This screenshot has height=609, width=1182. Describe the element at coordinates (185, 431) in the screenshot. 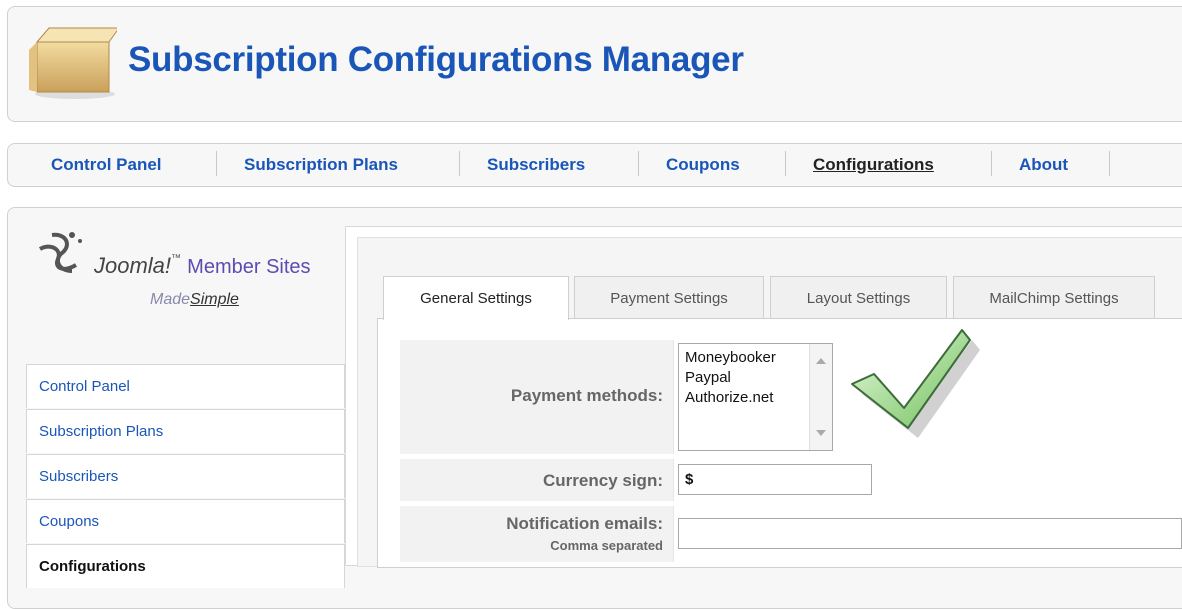

I see `sidebar-item-subscription-plans: Subscription Plans` at that location.